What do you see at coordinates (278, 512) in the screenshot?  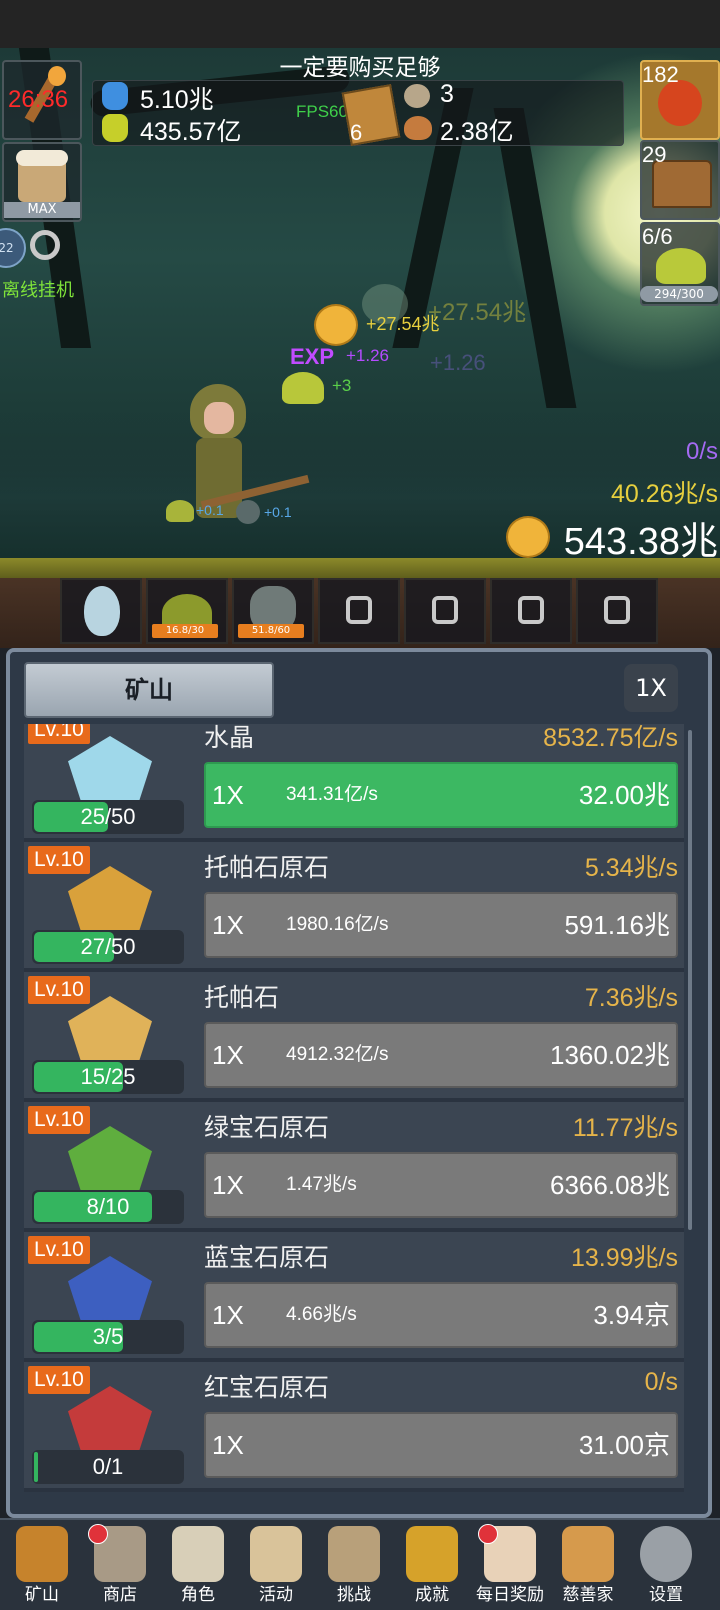 I see `drop-2: +0.1` at bounding box center [278, 512].